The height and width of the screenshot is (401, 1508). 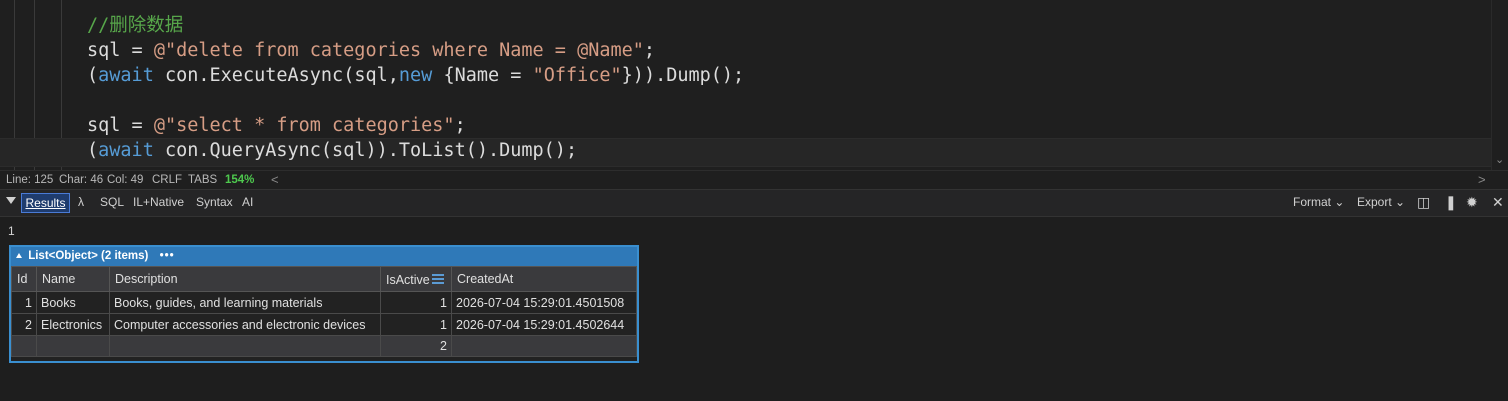 What do you see at coordinates (203, 180) in the screenshot?
I see `status-indent: TABS` at bounding box center [203, 180].